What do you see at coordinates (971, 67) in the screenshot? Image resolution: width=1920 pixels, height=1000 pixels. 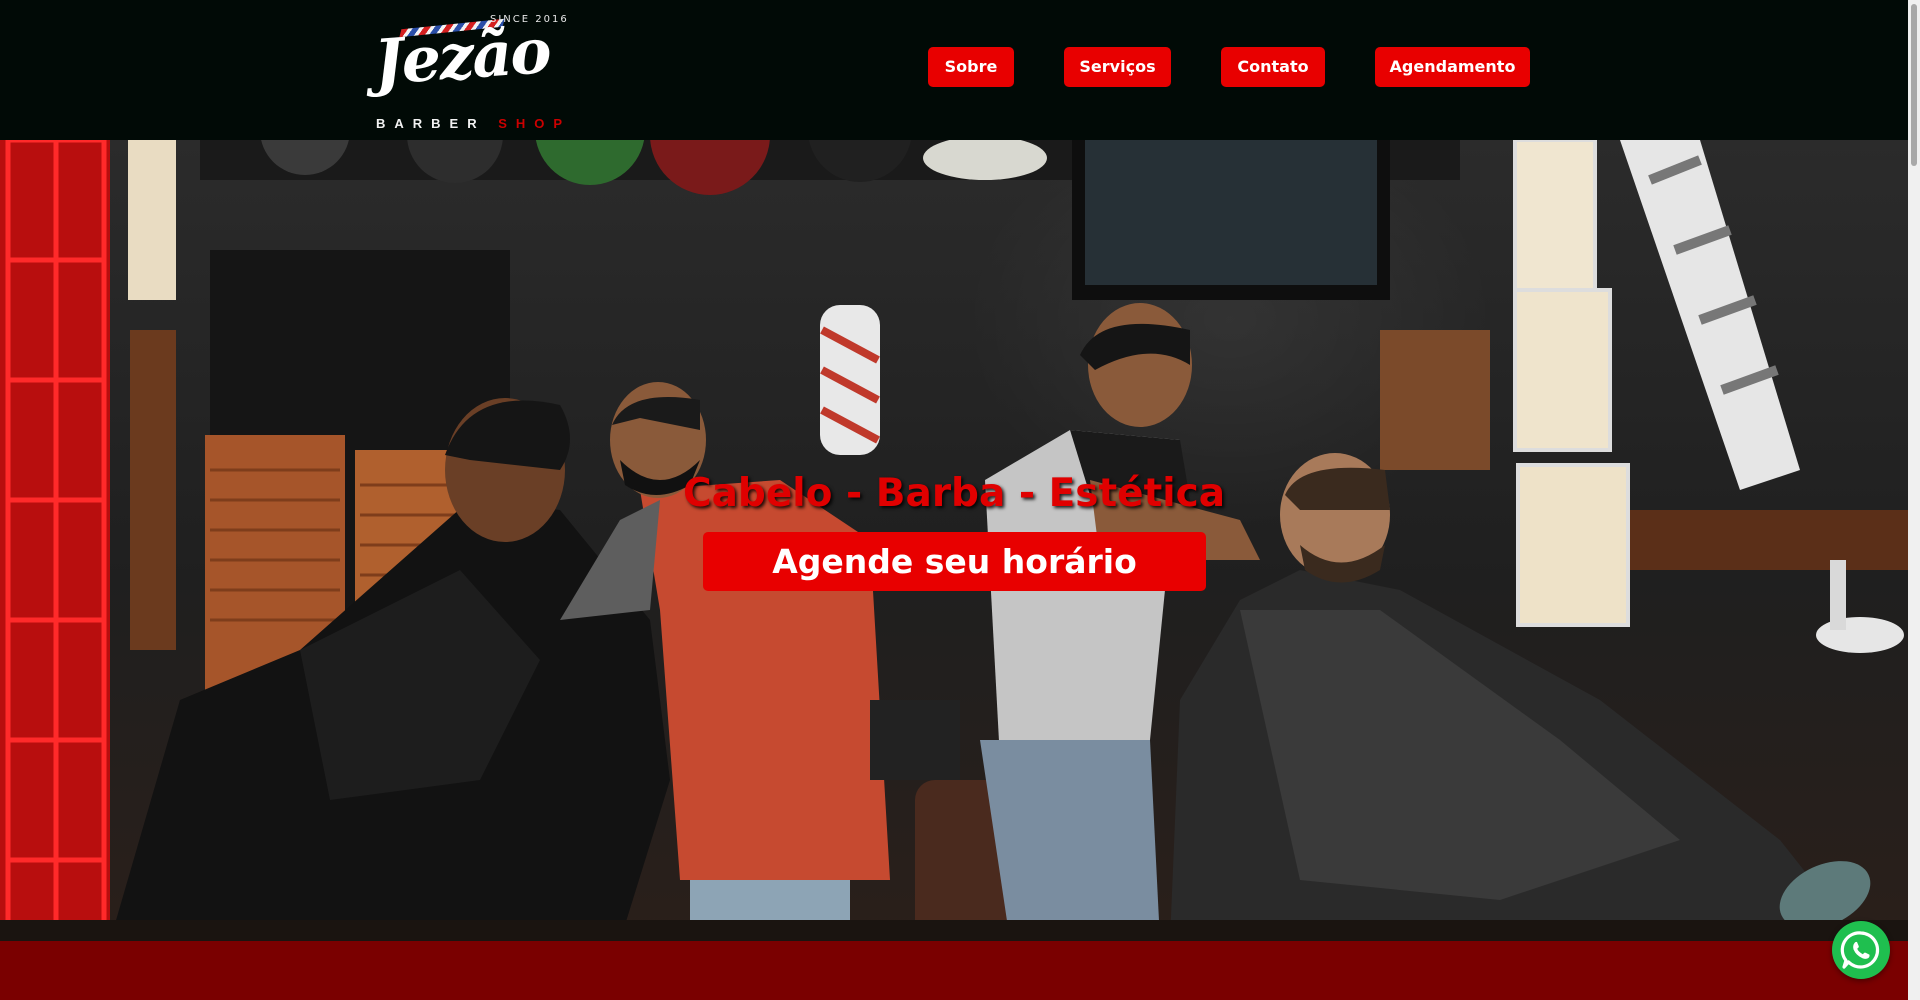 I see `nav-sobre-button: Sobre` at bounding box center [971, 67].